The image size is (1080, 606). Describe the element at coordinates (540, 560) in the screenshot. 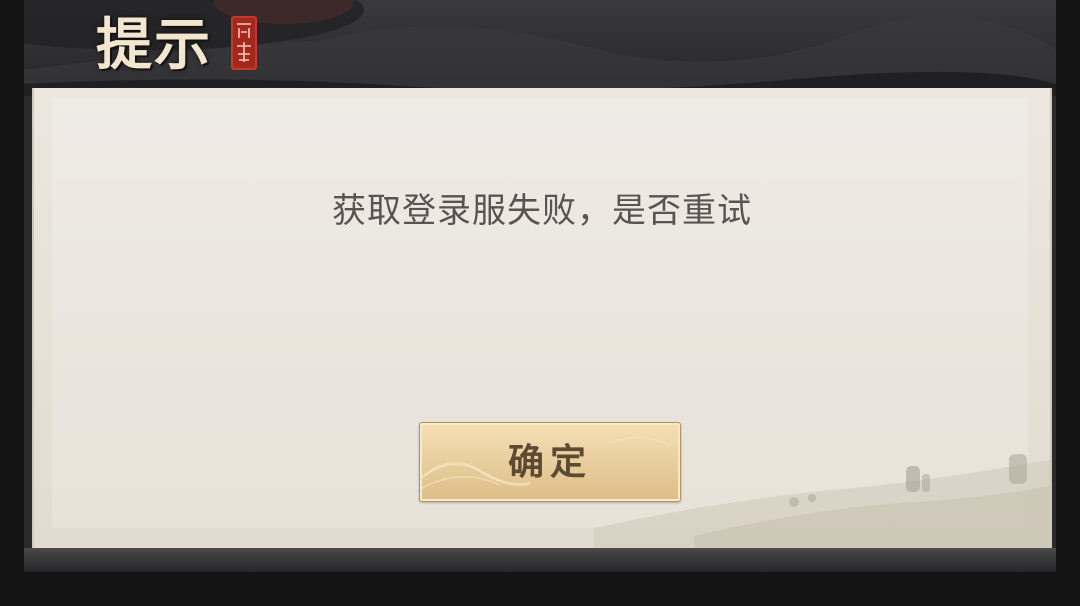

I see `dialog-bottom-frame` at that location.